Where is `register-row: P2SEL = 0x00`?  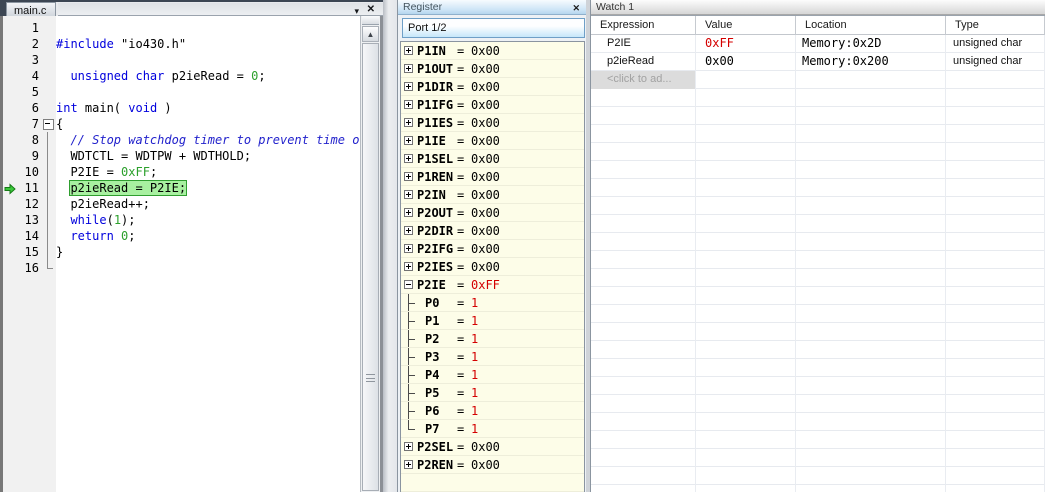 register-row: P2SEL = 0x00 is located at coordinates (492, 447).